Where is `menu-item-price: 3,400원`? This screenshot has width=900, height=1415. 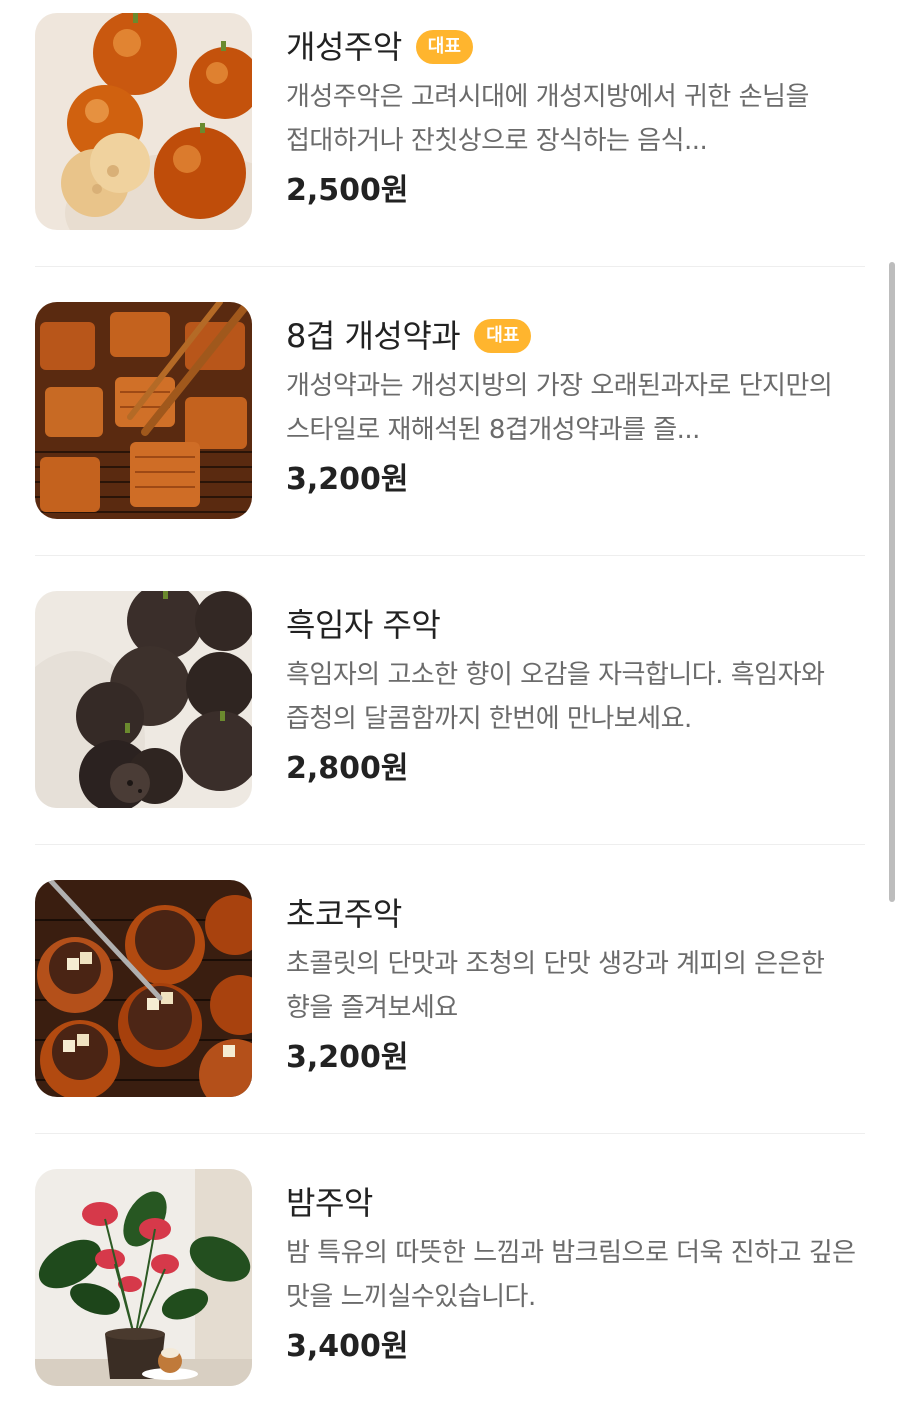 menu-item-price: 3,400원 is located at coordinates (347, 1346).